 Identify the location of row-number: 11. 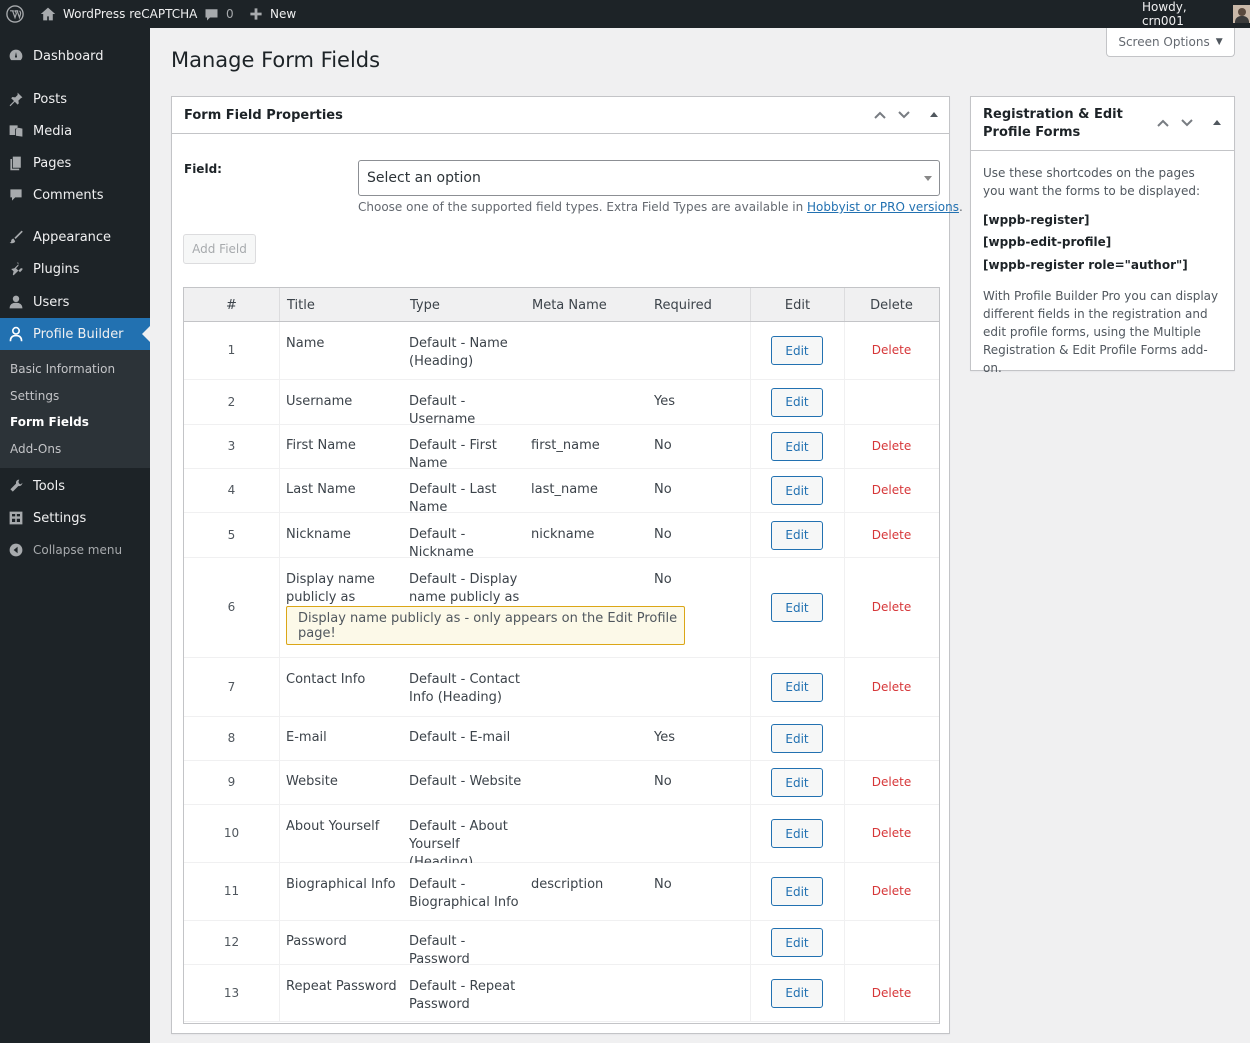
(231, 891).